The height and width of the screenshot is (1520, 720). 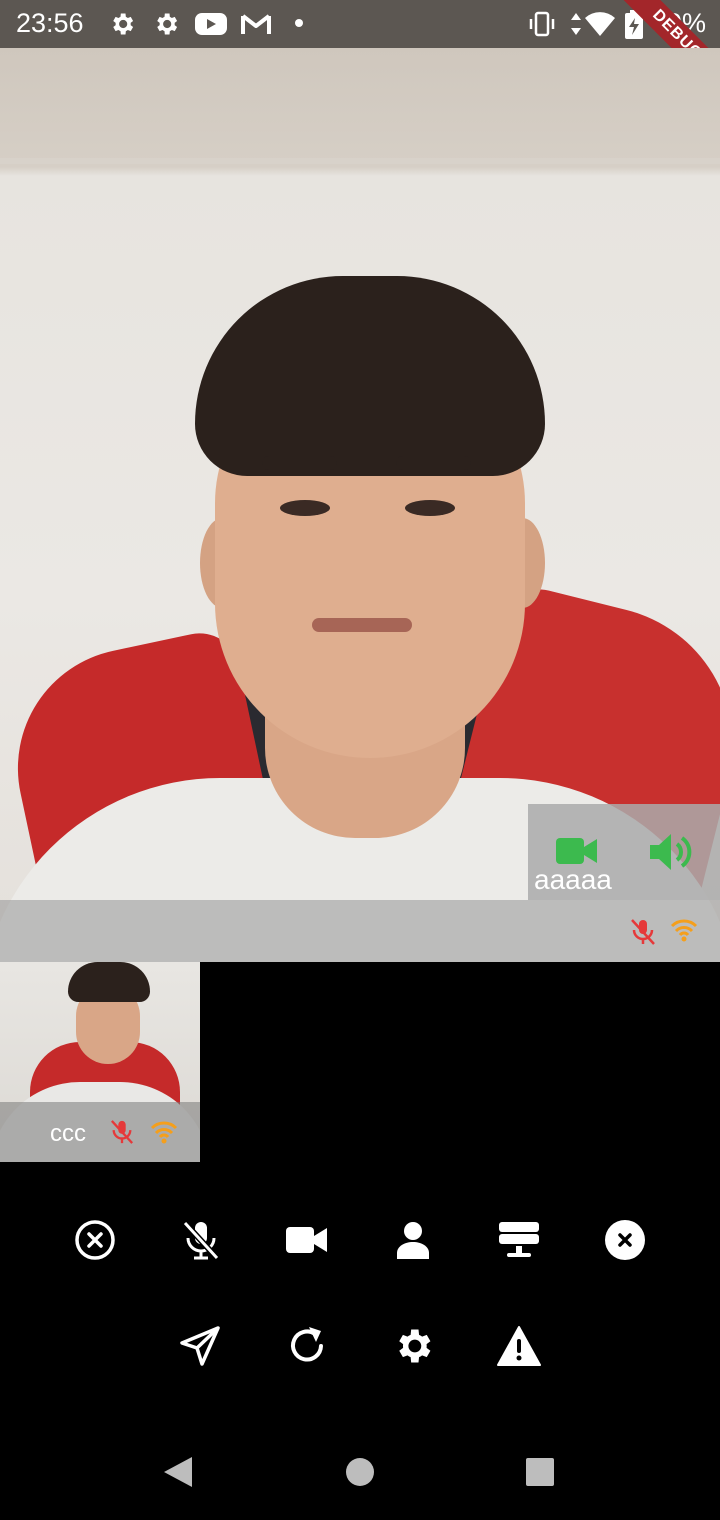 I want to click on participants-button, so click(x=413, y=1240).